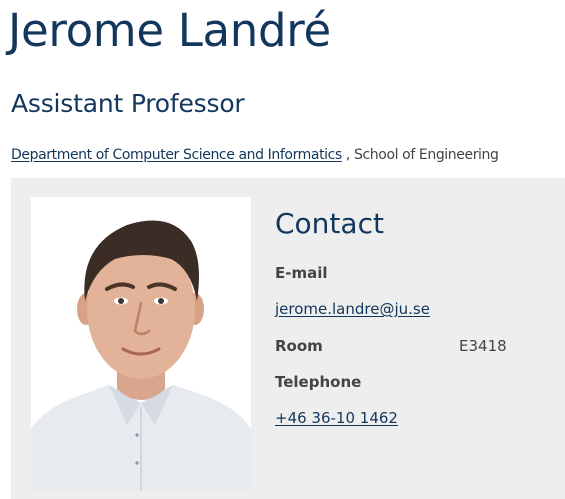 This screenshot has height=499, width=565. I want to click on telephone-label: Telephone, so click(318, 382).